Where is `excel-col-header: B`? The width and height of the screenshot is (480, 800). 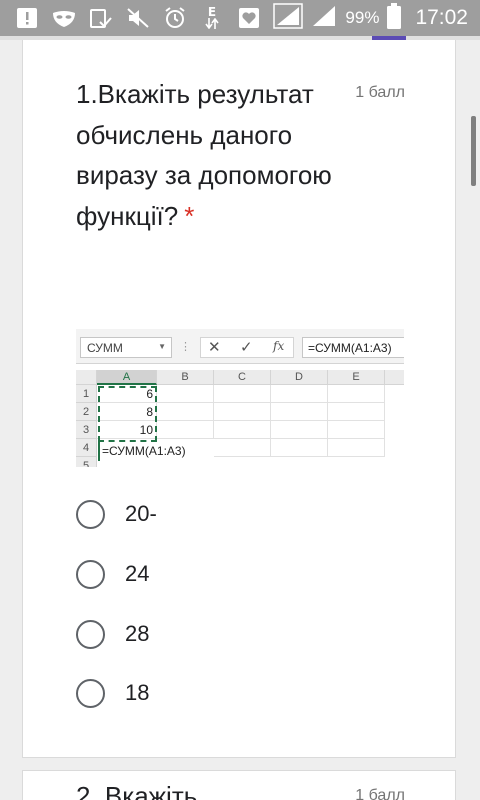 excel-col-header: B is located at coordinates (185, 377).